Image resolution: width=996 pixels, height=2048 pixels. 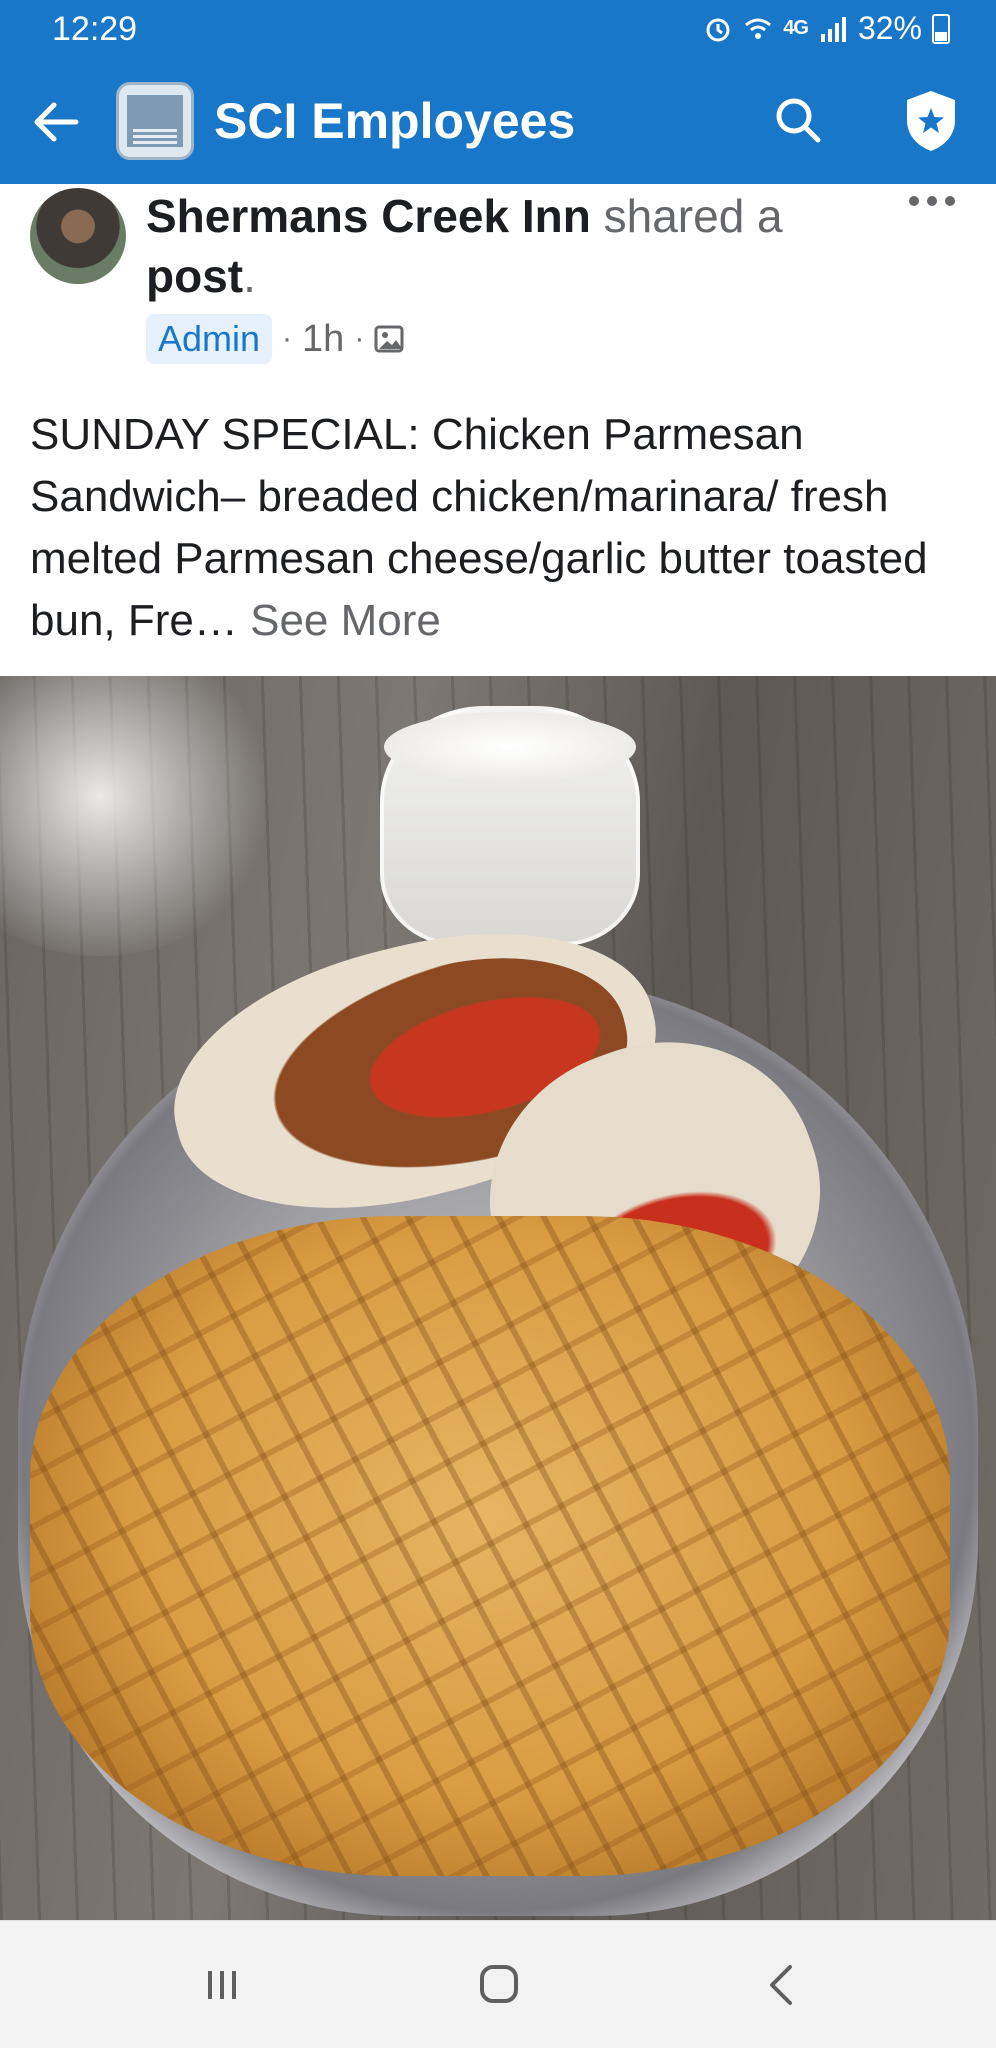 I want to click on search-icon, so click(x=798, y=120).